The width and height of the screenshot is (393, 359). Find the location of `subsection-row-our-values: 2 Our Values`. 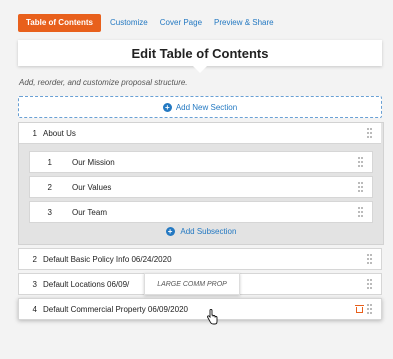

subsection-row-our-values: 2 Our Values is located at coordinates (201, 187).